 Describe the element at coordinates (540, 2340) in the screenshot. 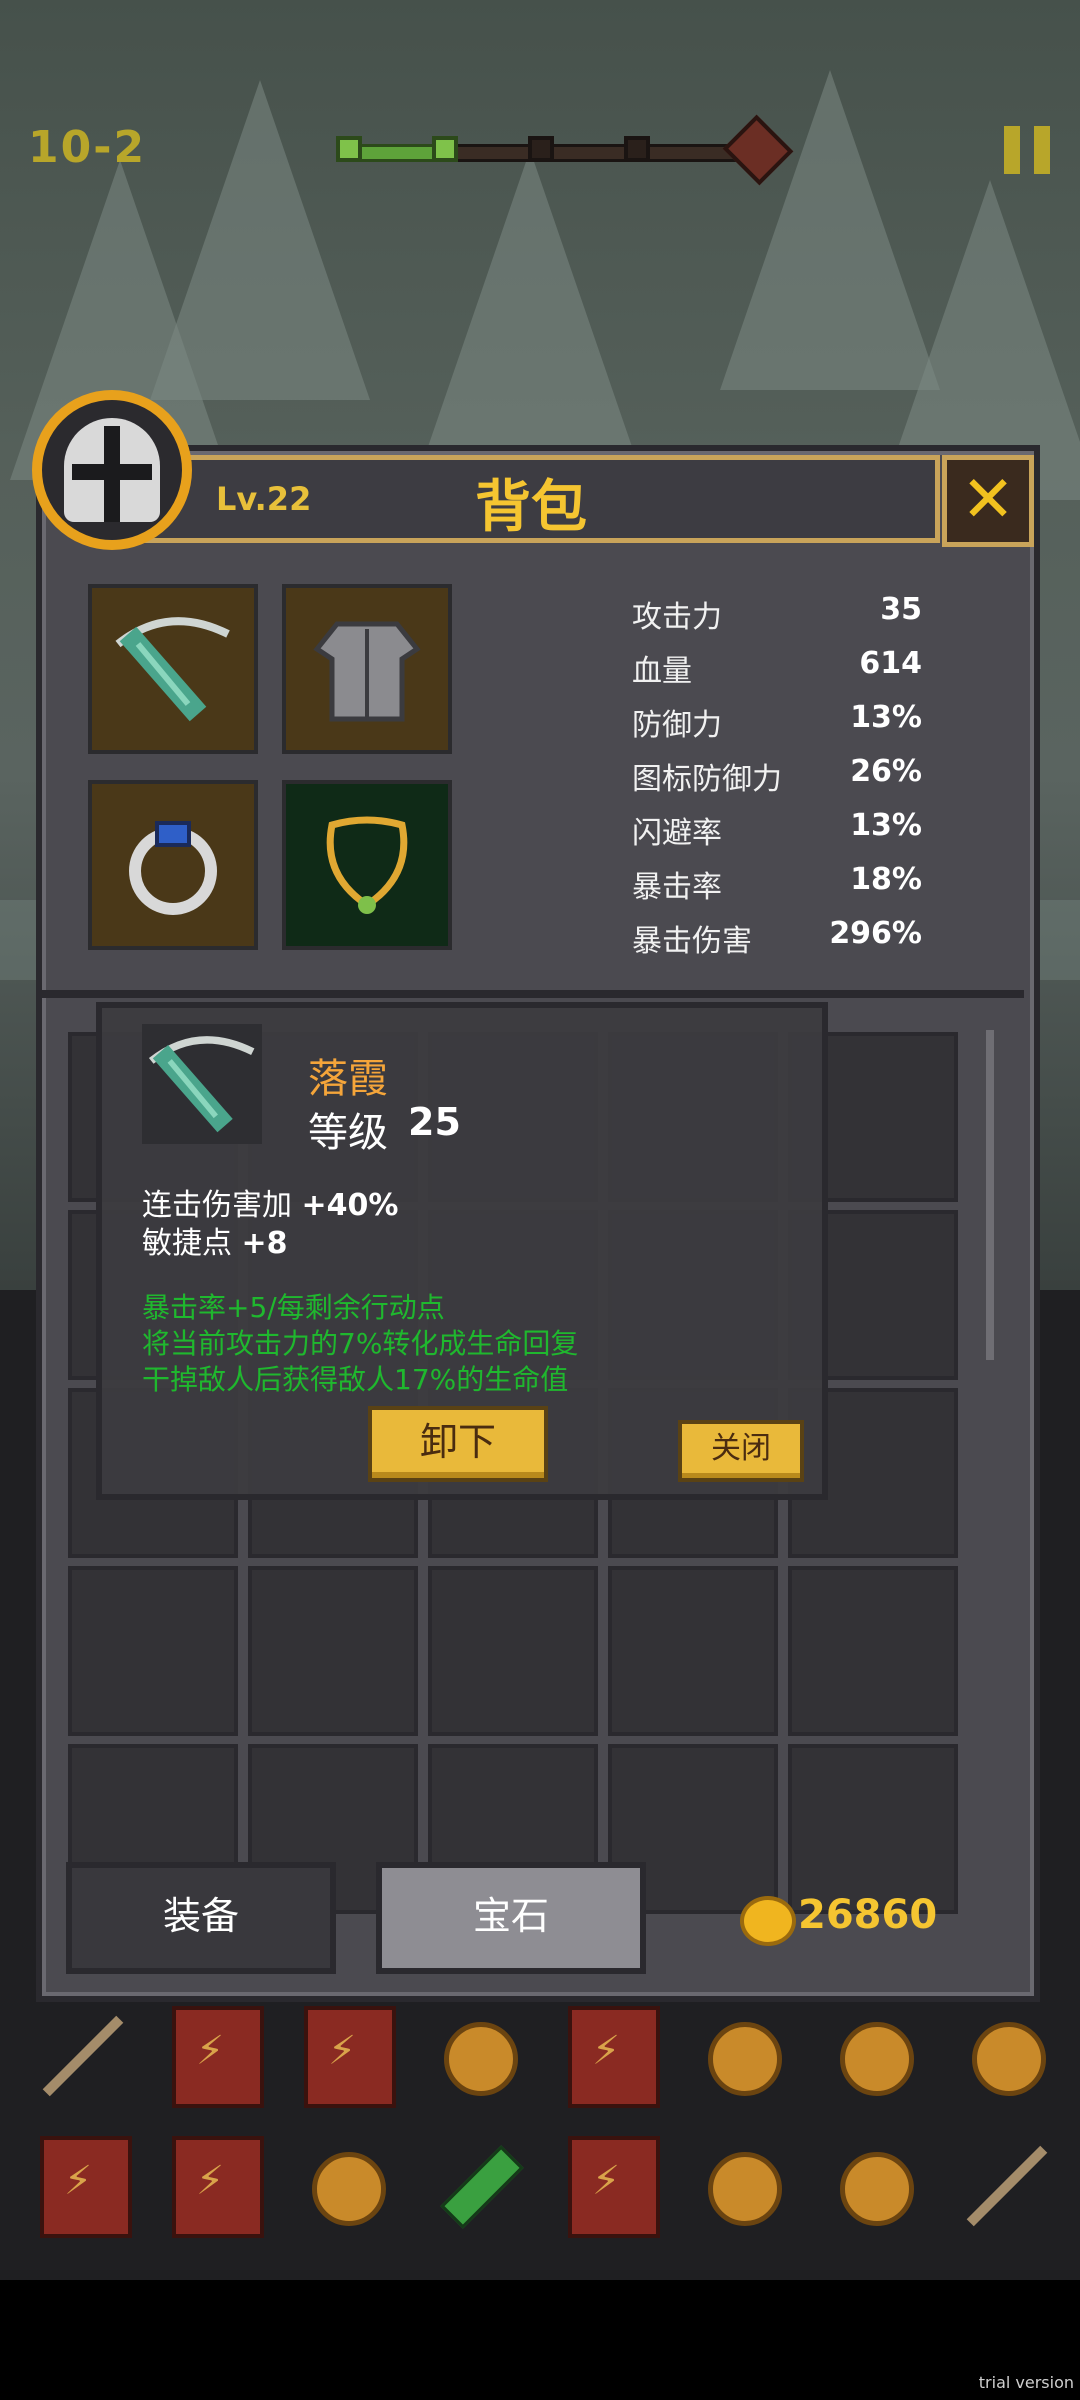

I see `bottom-bar` at that location.